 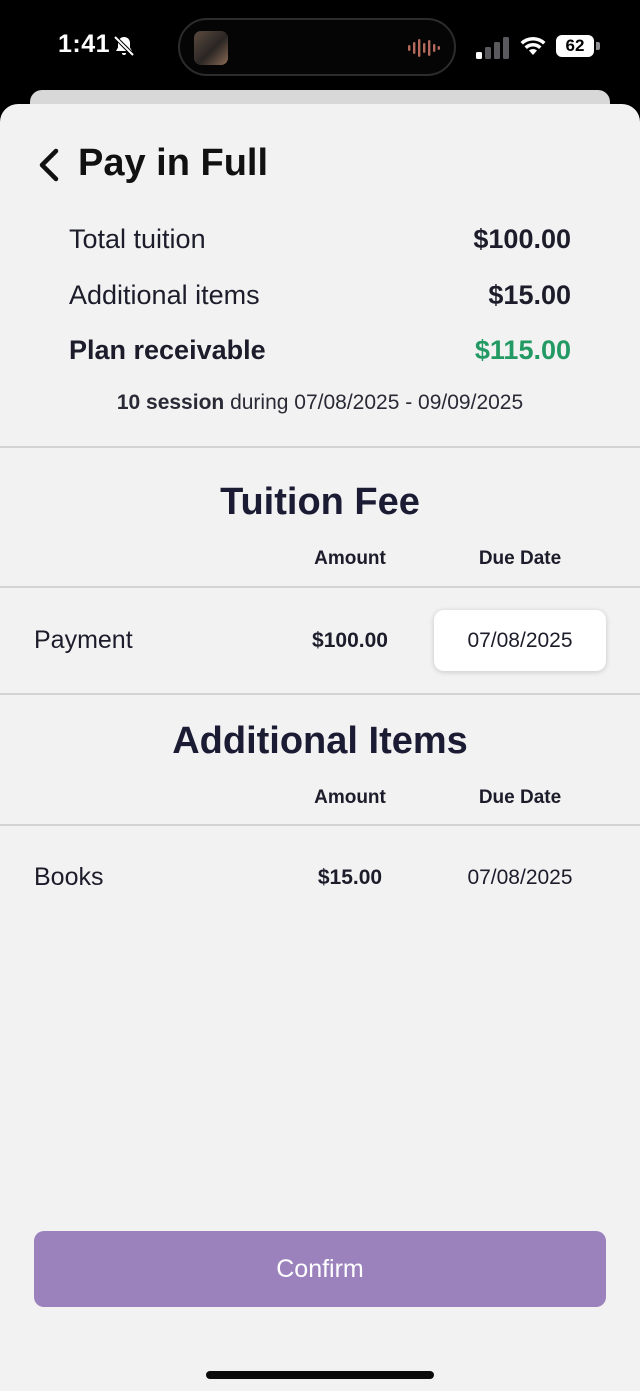 I want to click on audio-waveform-icon, so click(x=424, y=48).